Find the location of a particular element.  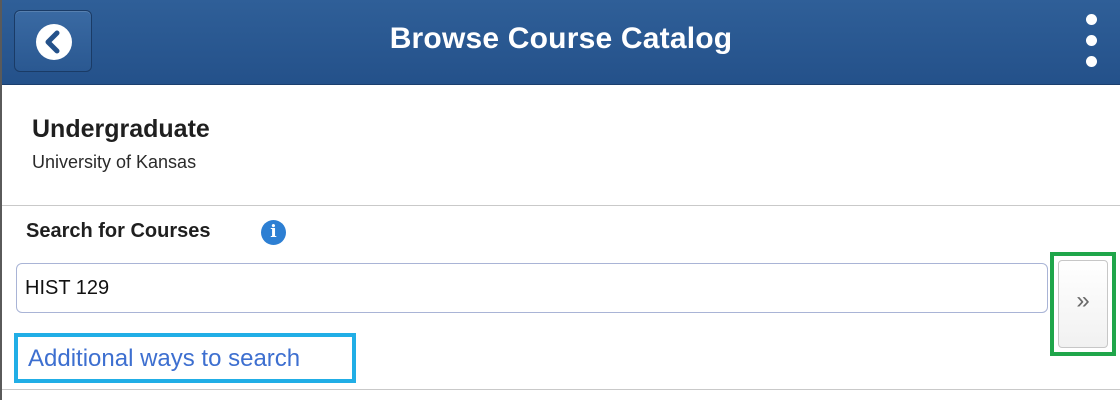

course-search-input is located at coordinates (532, 288).